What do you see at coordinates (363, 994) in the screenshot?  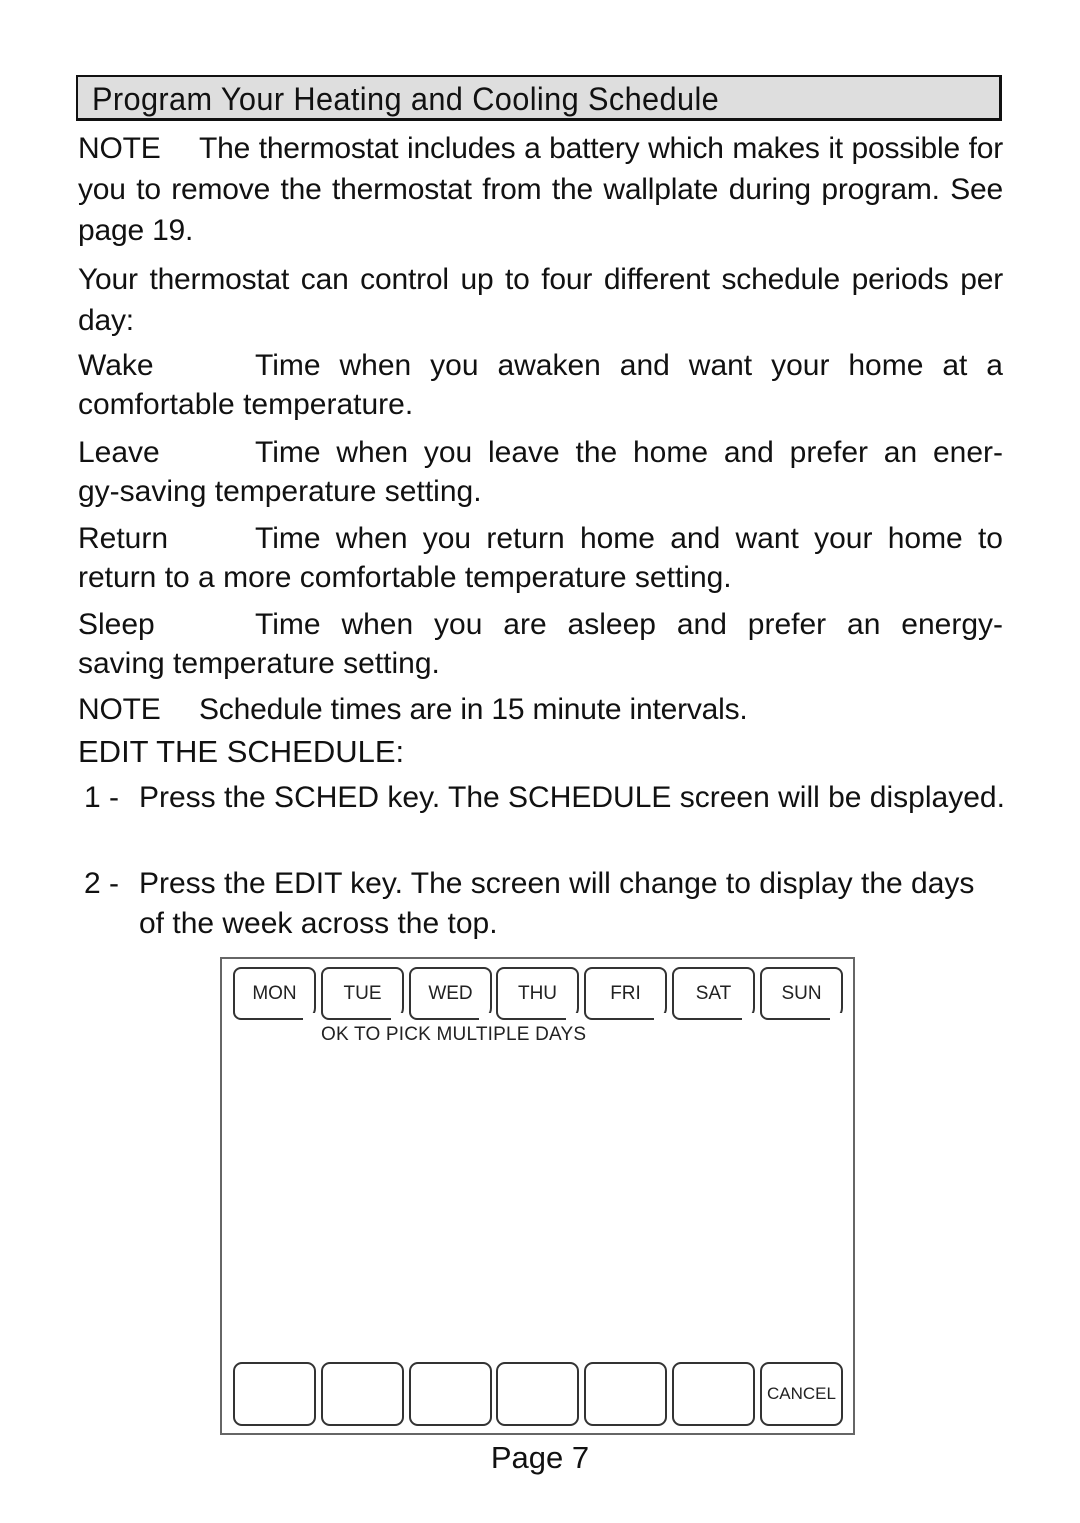 I see `day-button-tue: TUE` at bounding box center [363, 994].